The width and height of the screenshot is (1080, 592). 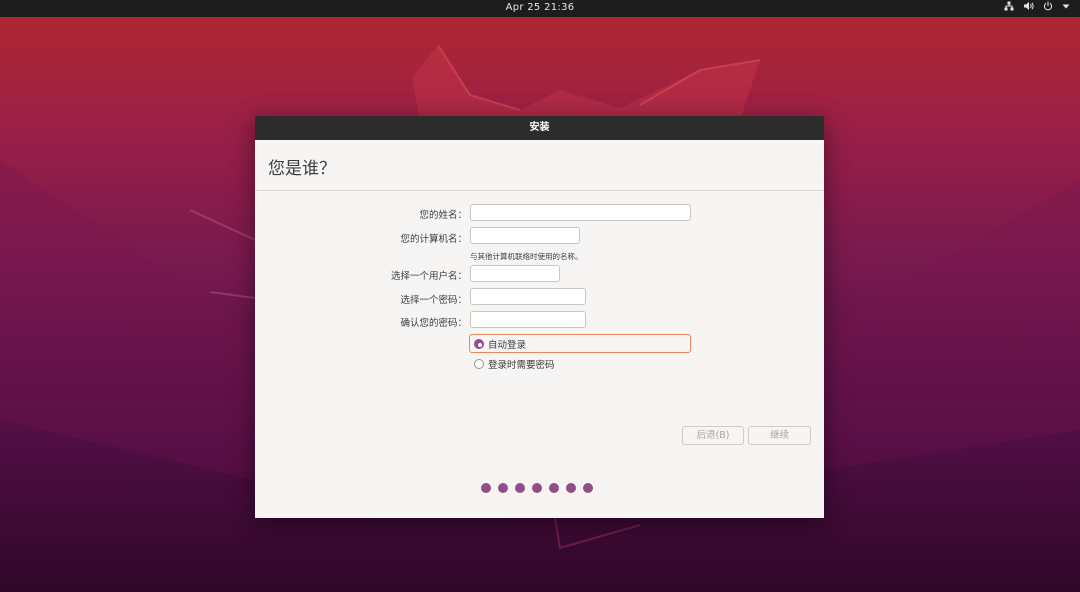 What do you see at coordinates (539, 128) in the screenshot?
I see `window-title: 安装` at bounding box center [539, 128].